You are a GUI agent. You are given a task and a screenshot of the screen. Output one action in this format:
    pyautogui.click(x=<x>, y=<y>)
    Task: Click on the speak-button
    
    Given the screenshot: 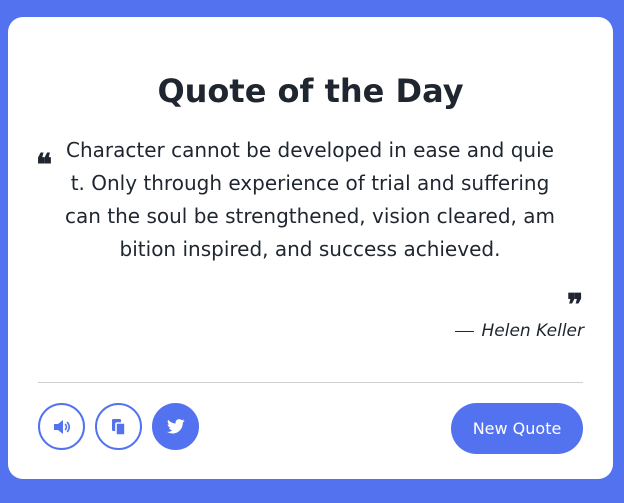 What is the action you would take?
    pyautogui.click(x=61, y=426)
    